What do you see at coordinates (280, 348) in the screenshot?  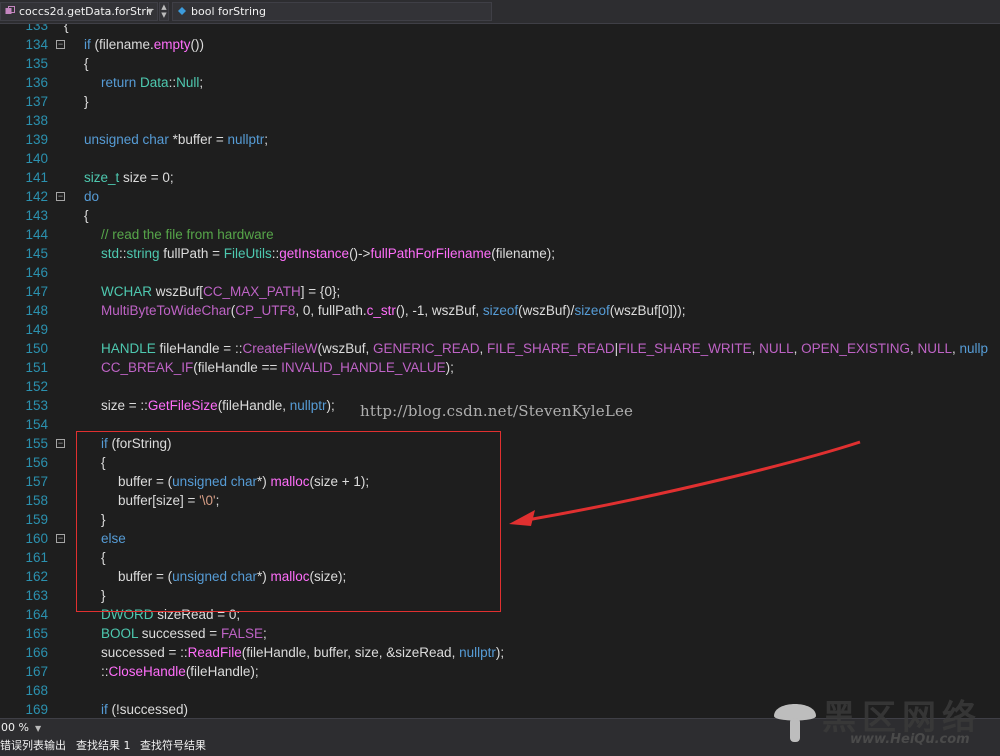 I see `code-token: CreateFileW` at bounding box center [280, 348].